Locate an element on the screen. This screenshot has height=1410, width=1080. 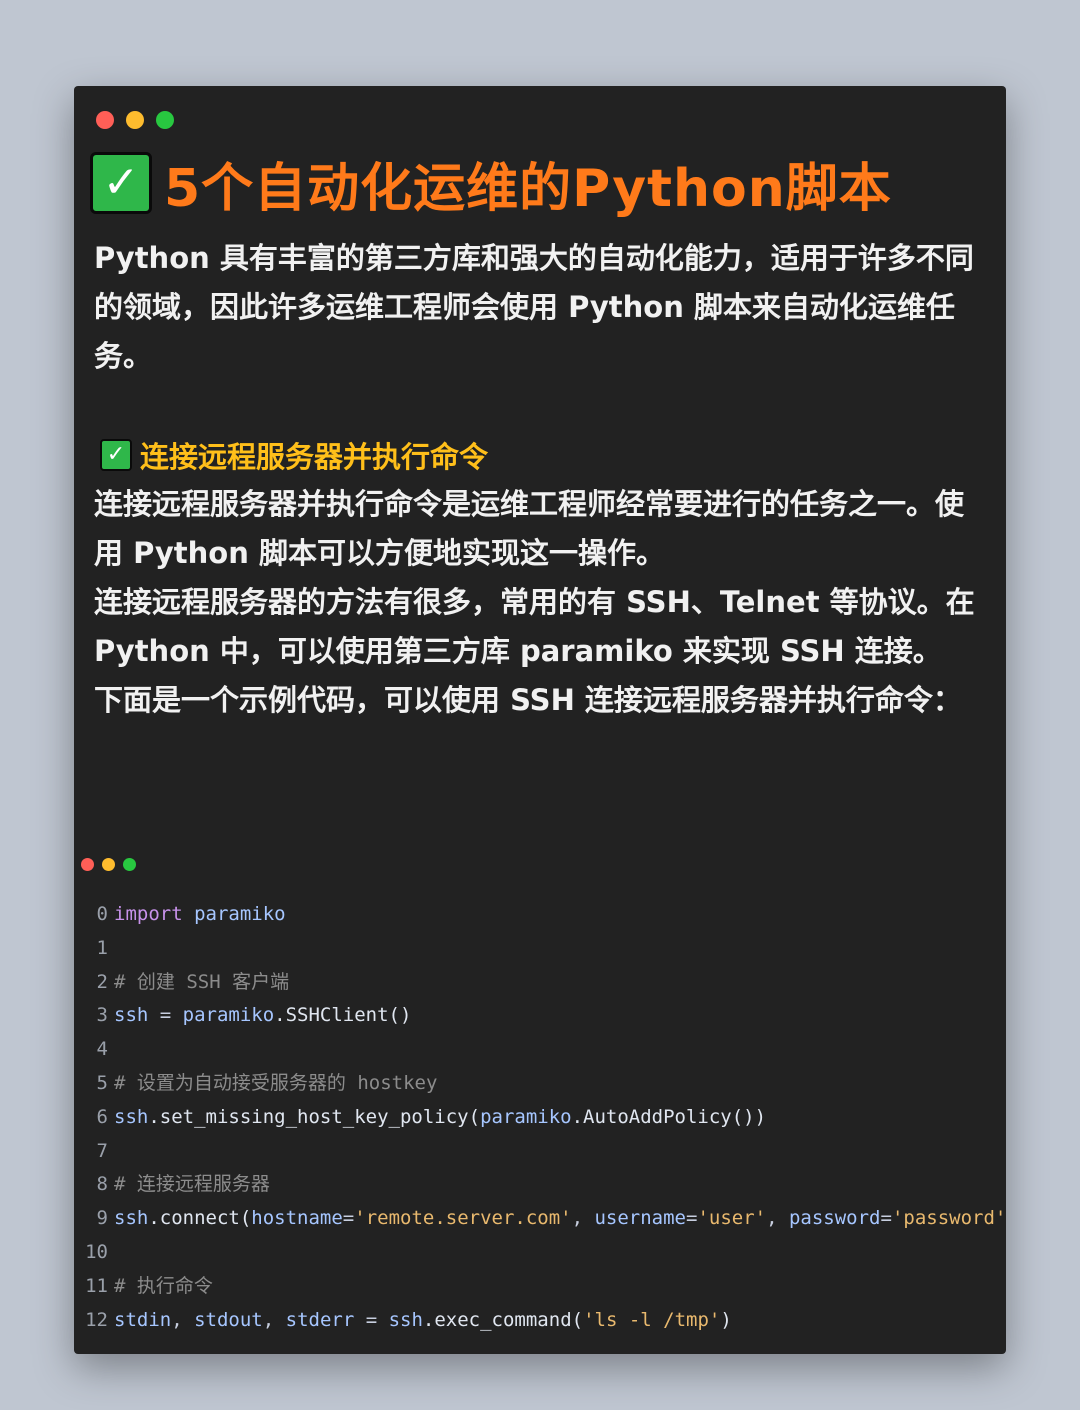
line-number: 9 is located at coordinates (102, 1218).